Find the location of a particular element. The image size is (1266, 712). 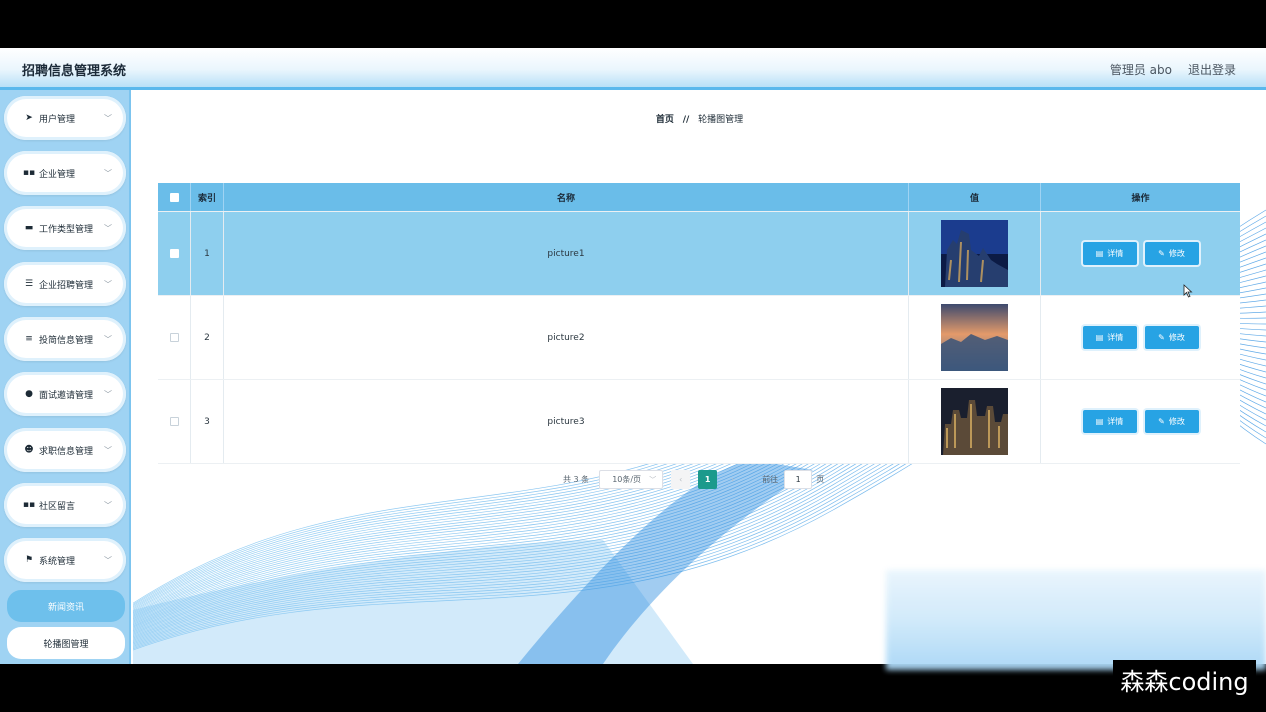

select-all-cell is located at coordinates (174, 197).